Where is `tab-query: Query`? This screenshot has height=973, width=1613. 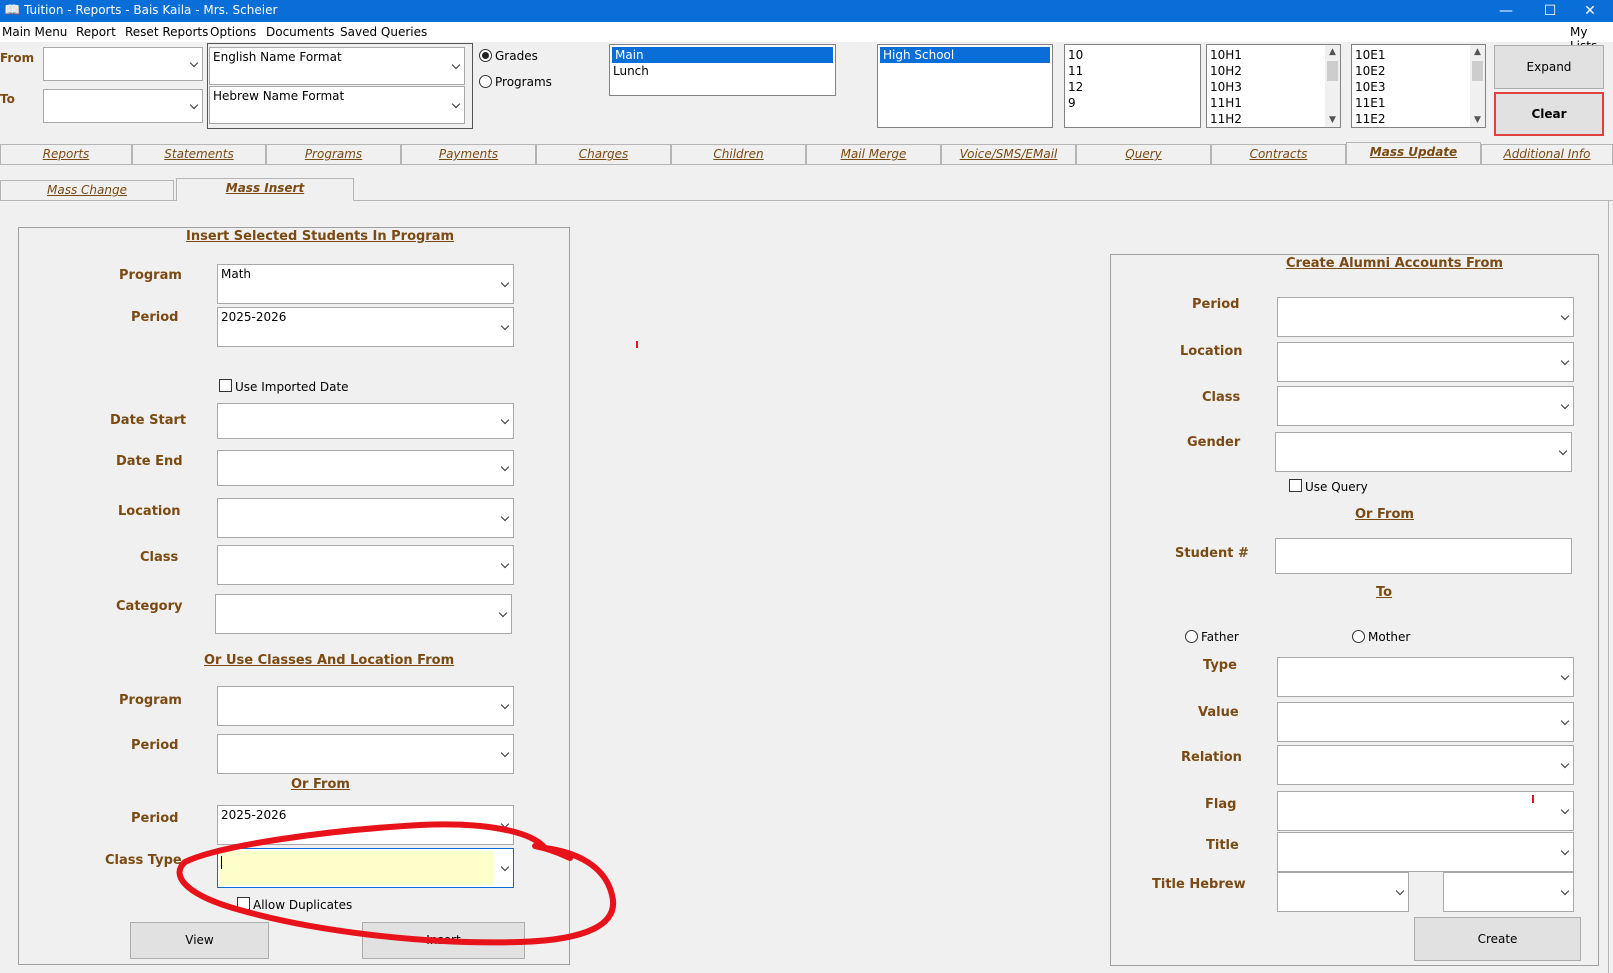
tab-query: Query is located at coordinates (1143, 154).